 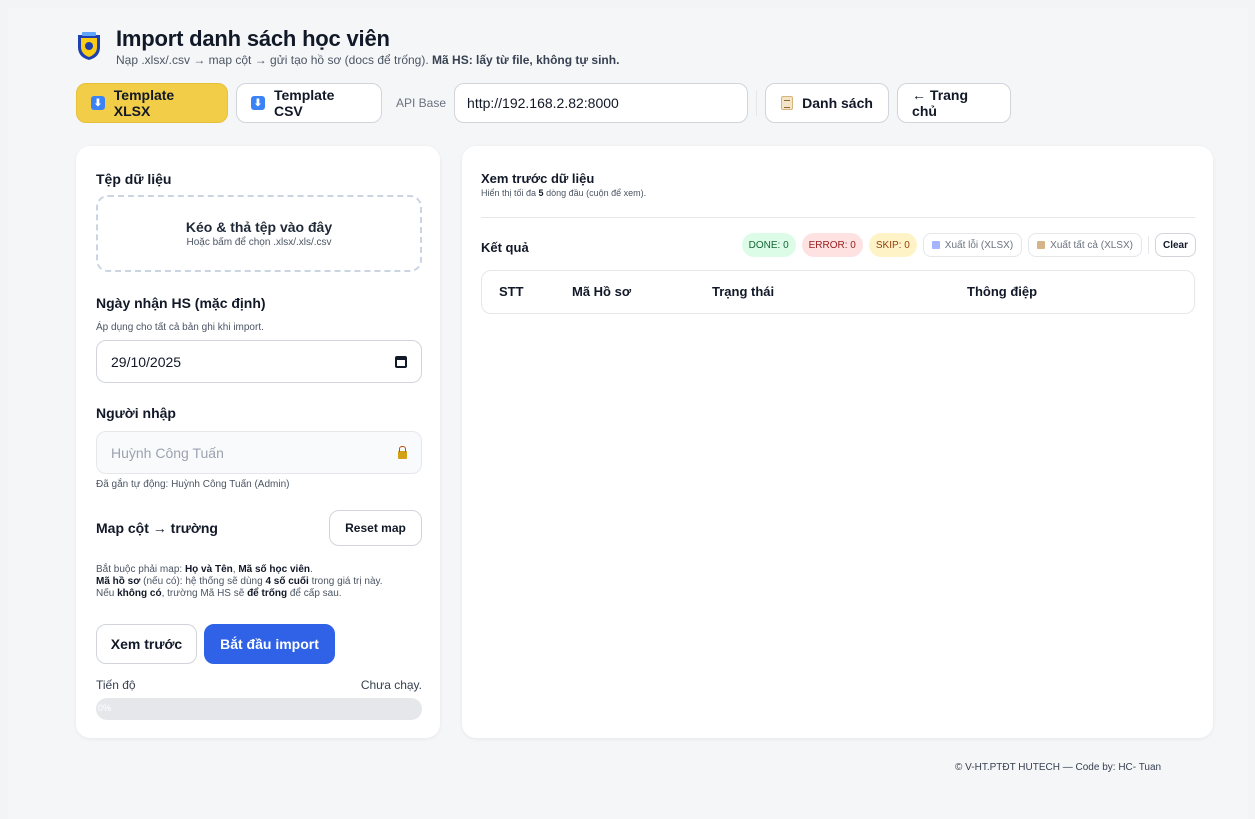 What do you see at coordinates (832, 245) in the screenshot?
I see `error-badge: ERROR: 0` at bounding box center [832, 245].